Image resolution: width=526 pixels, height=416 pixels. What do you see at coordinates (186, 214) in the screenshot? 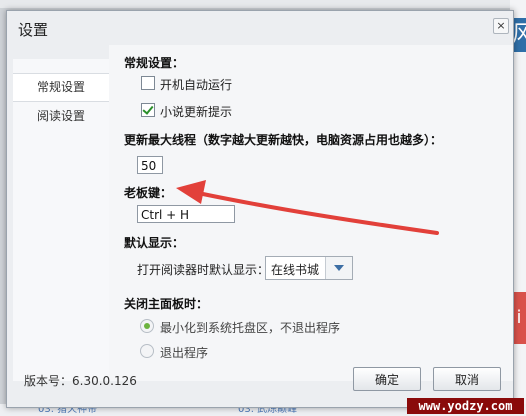
I see `boss-key-input: Ctrl + H` at bounding box center [186, 214].